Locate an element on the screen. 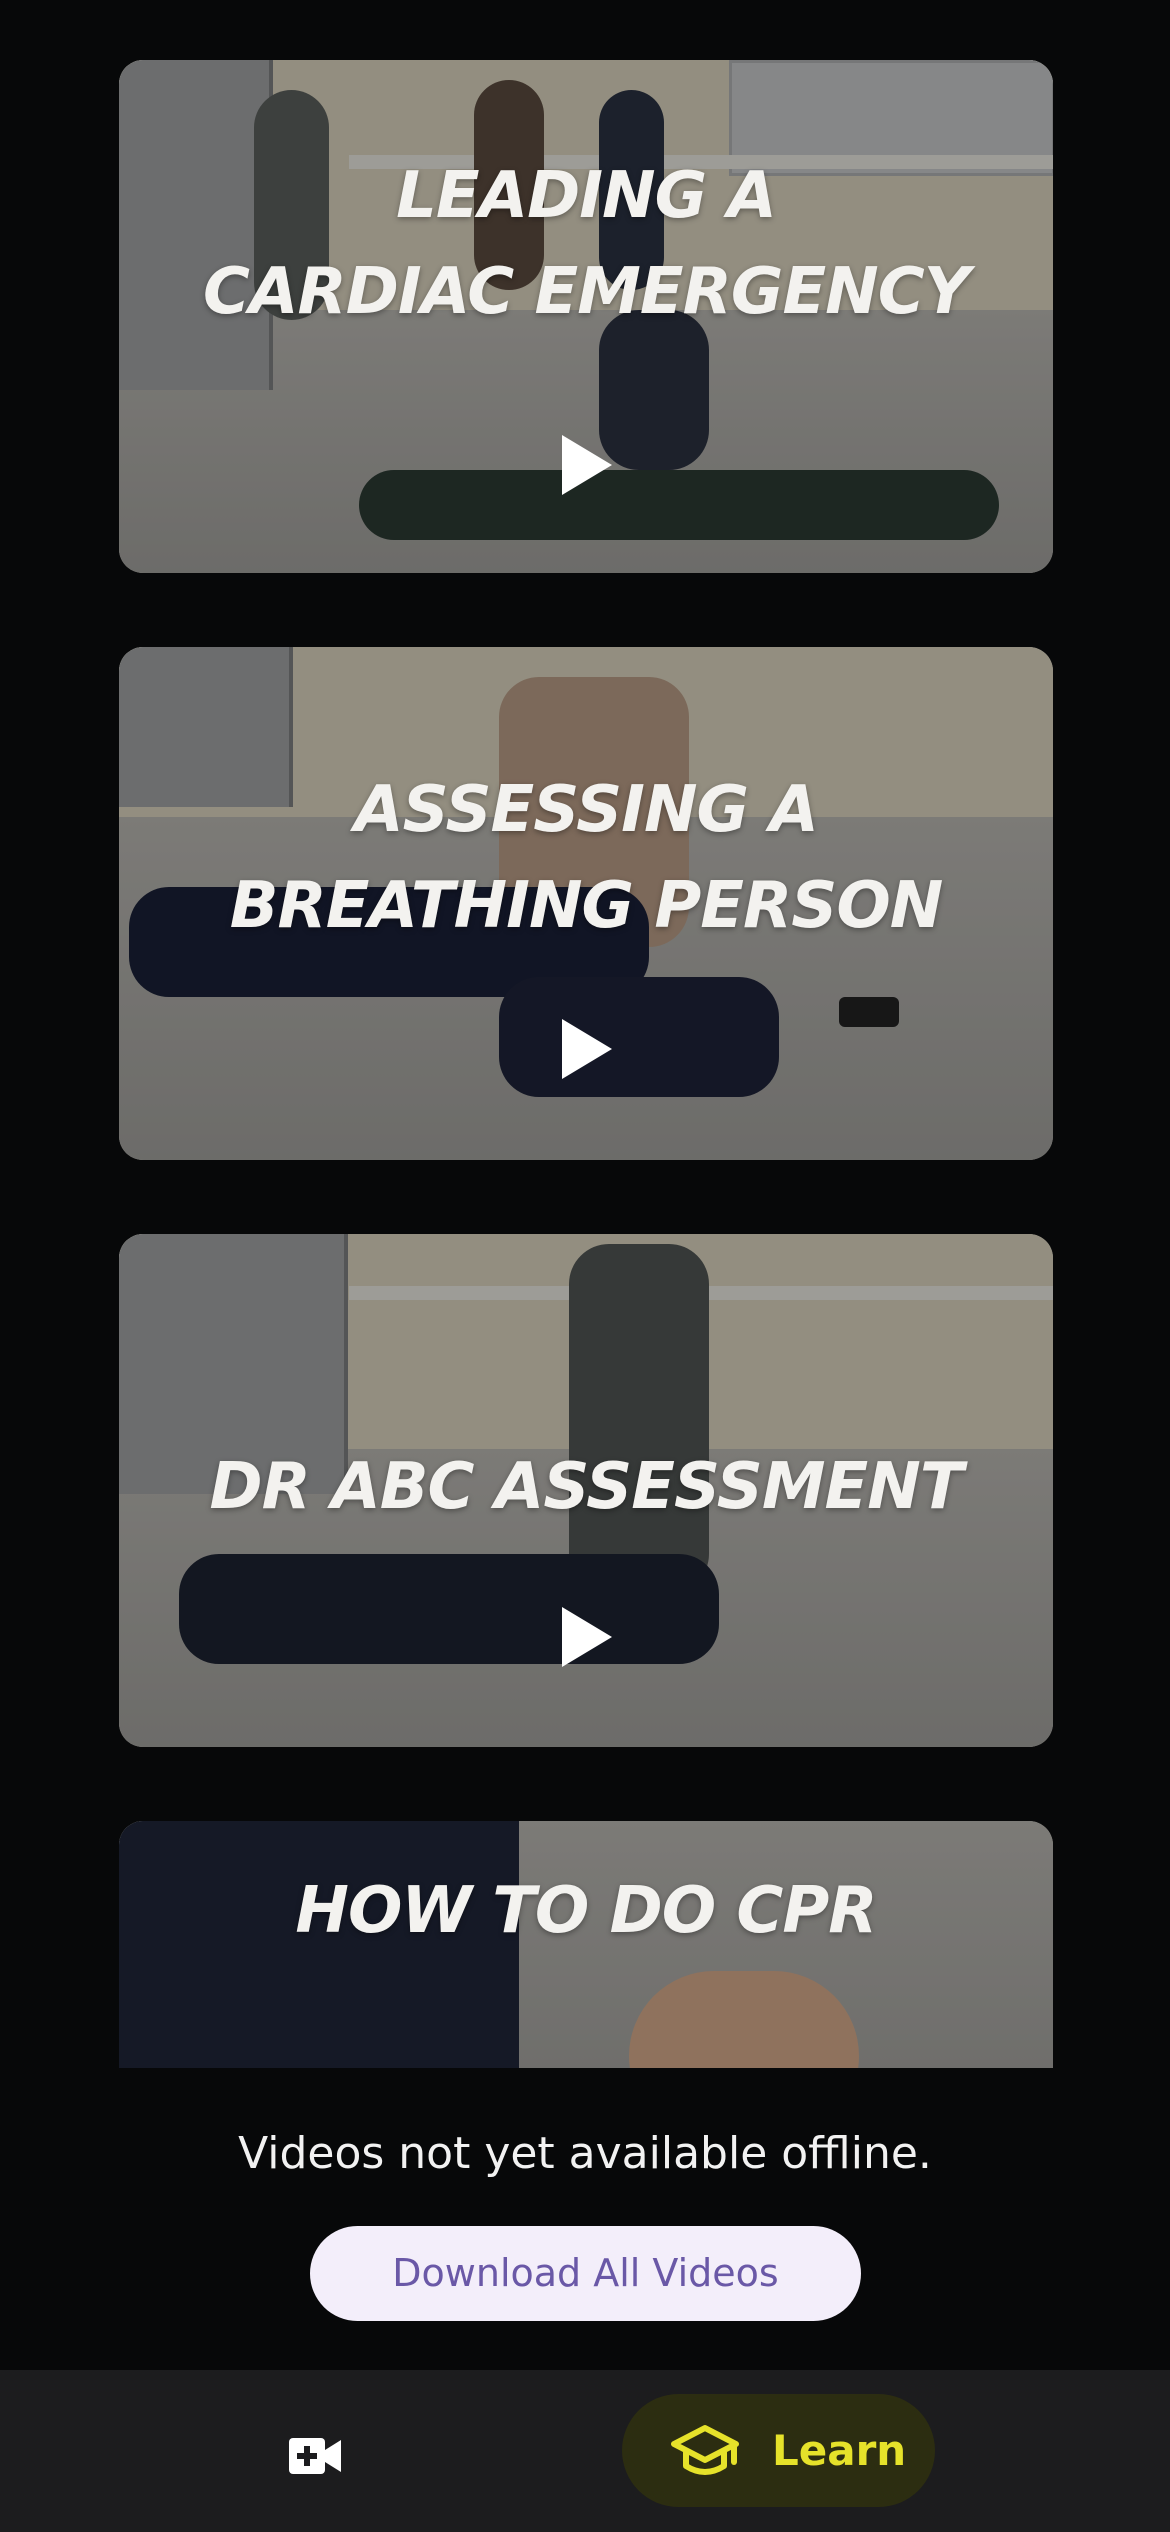 This screenshot has width=1170, height=2532. video-title: HOW TO DO CPR is located at coordinates (586, 1911).